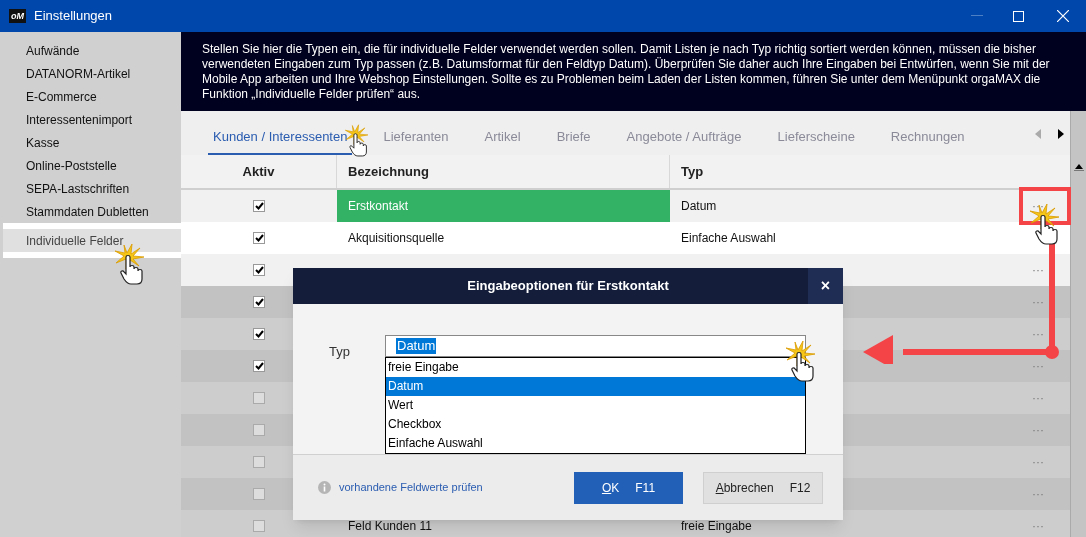 The height and width of the screenshot is (537, 1086). Describe the element at coordinates (716, 526) in the screenshot. I see `table-cell-text: freie Eingabe` at that location.